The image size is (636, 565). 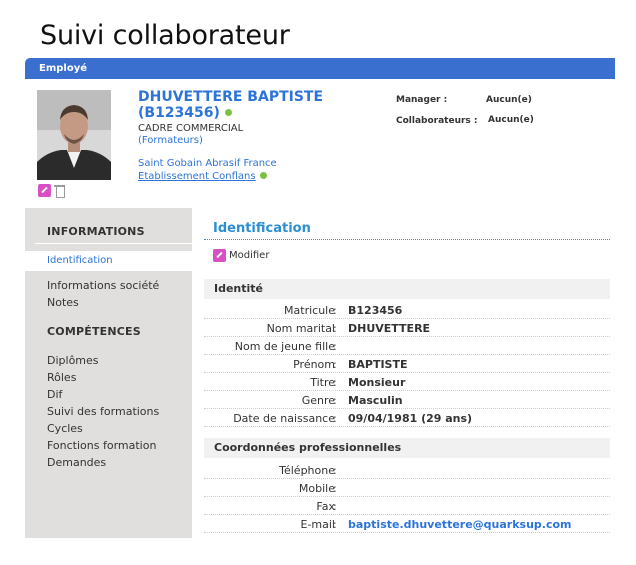 I want to click on field-label: Mobile, so click(x=316, y=488).